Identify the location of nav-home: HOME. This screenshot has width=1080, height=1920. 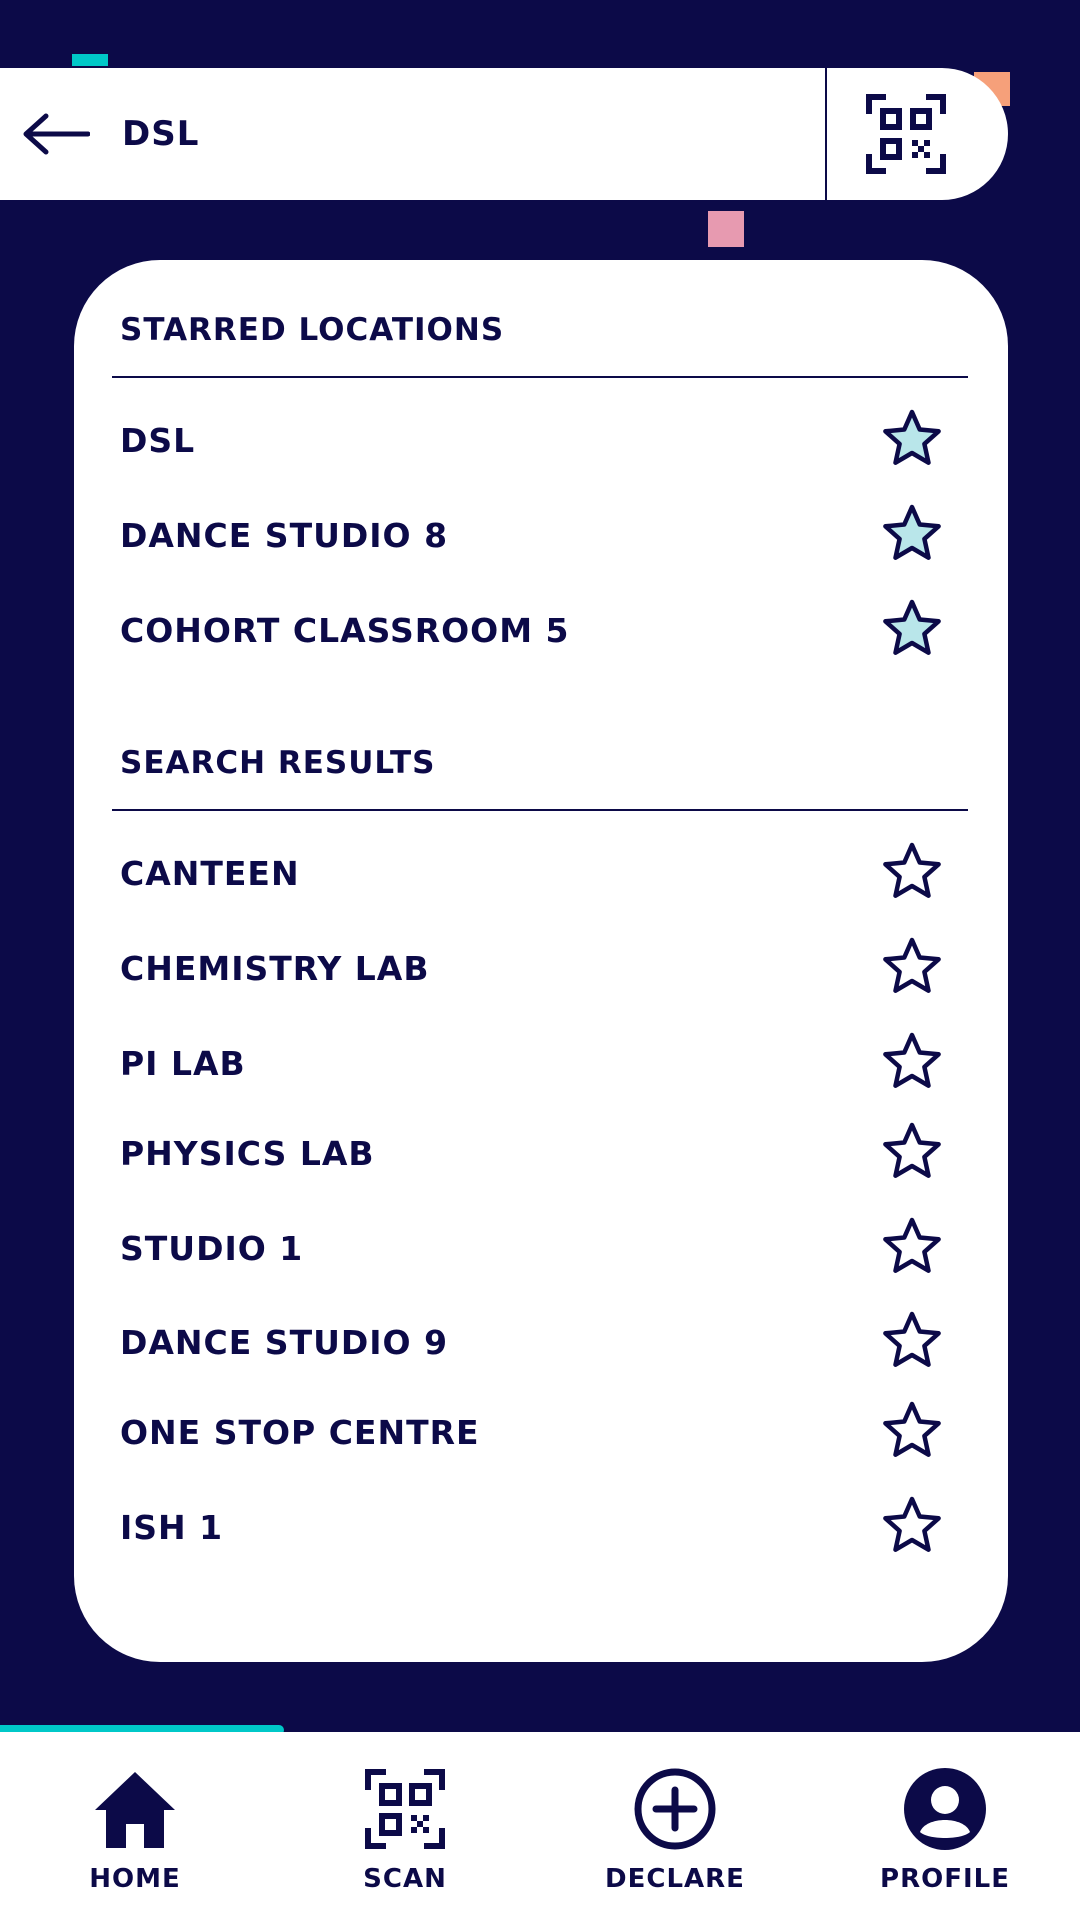
(135, 1826).